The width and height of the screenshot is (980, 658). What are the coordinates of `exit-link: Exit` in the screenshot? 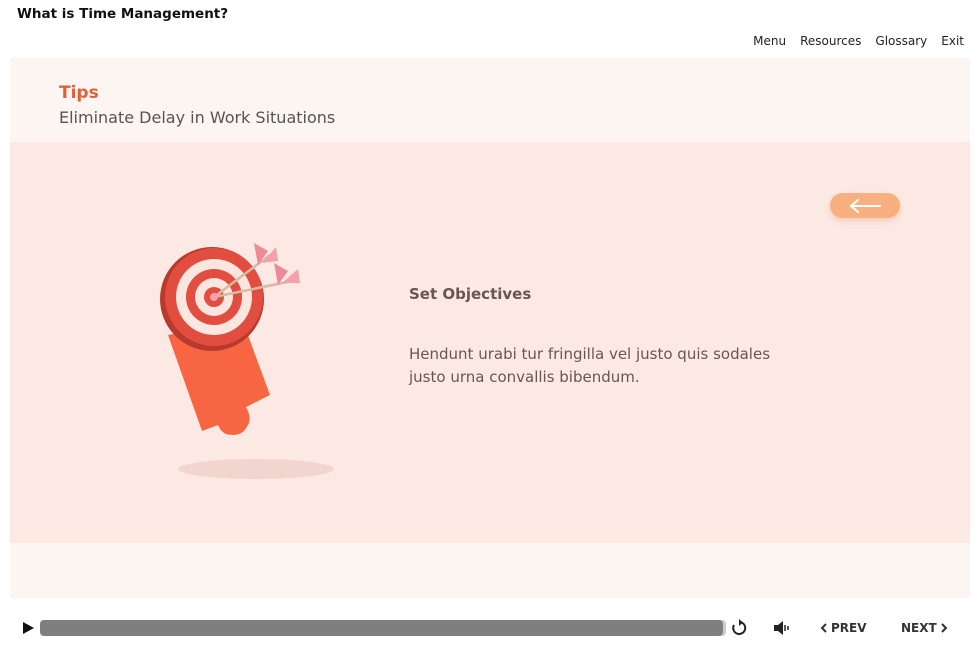 It's located at (952, 41).